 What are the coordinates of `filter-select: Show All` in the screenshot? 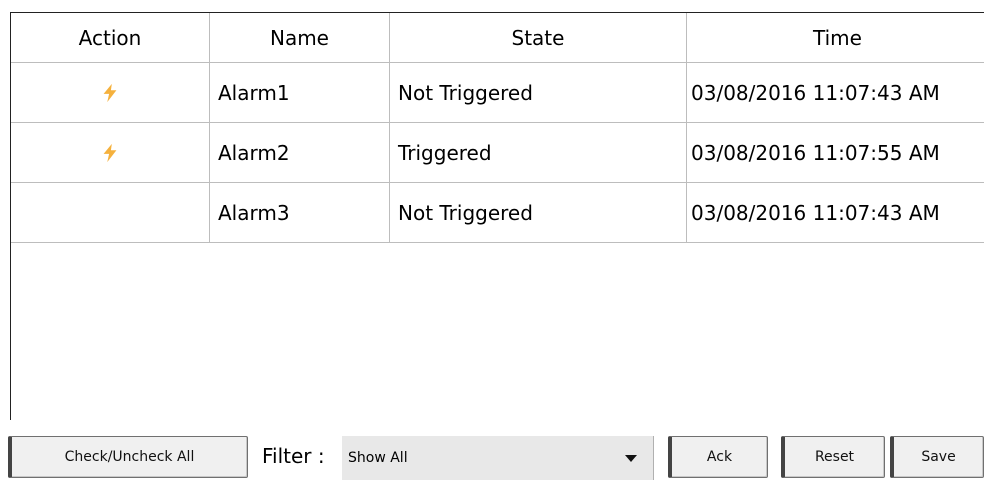 It's located at (498, 458).